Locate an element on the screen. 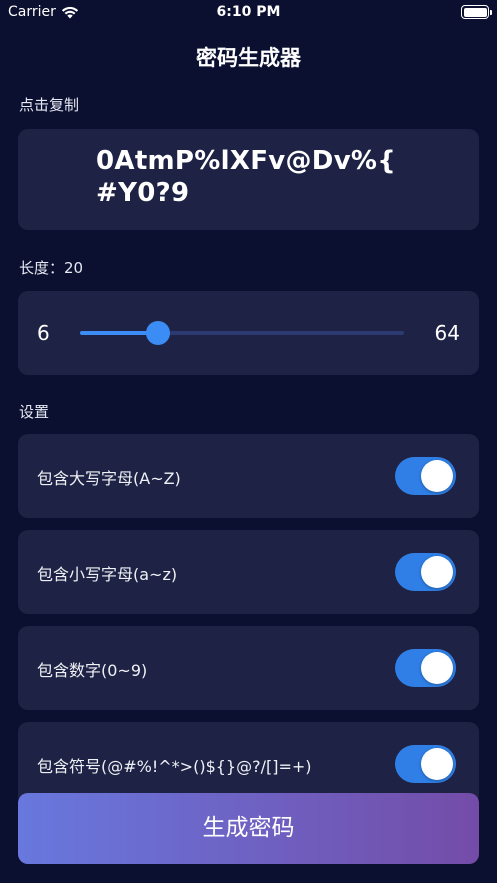 This screenshot has width=497, height=883. length-slider-card: 6 64 is located at coordinates (248, 333).